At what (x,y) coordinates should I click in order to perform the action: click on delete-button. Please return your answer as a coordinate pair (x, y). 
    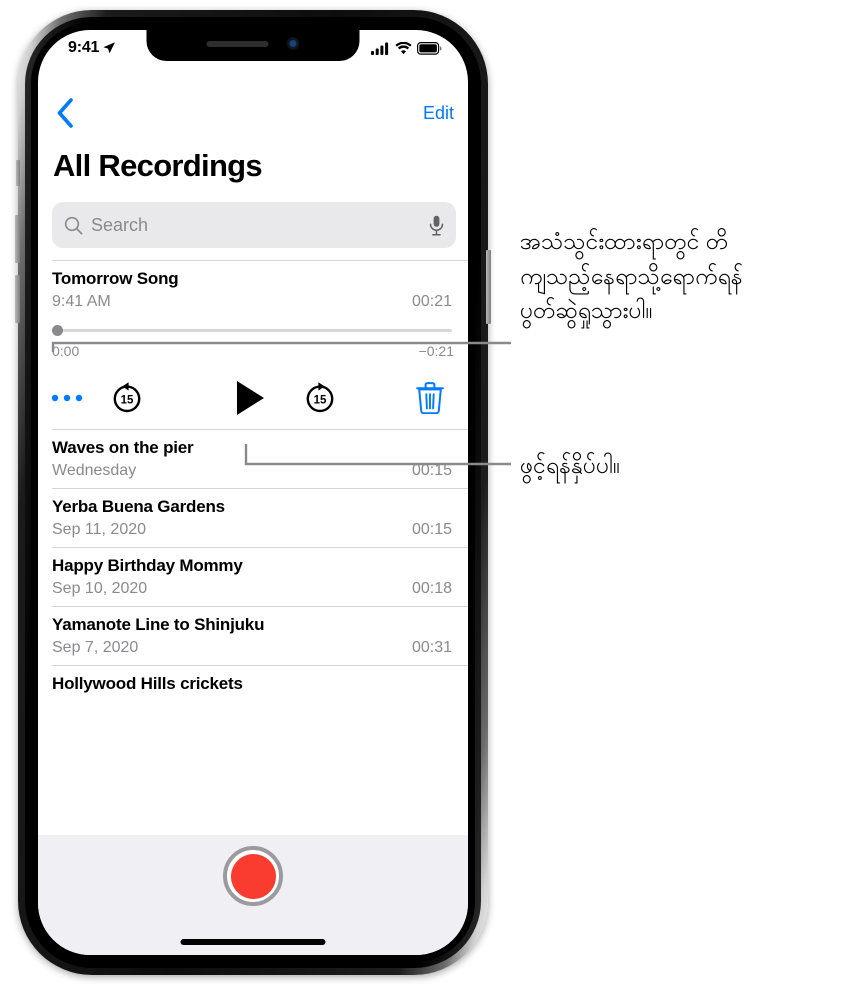
    Looking at the image, I should click on (430, 398).